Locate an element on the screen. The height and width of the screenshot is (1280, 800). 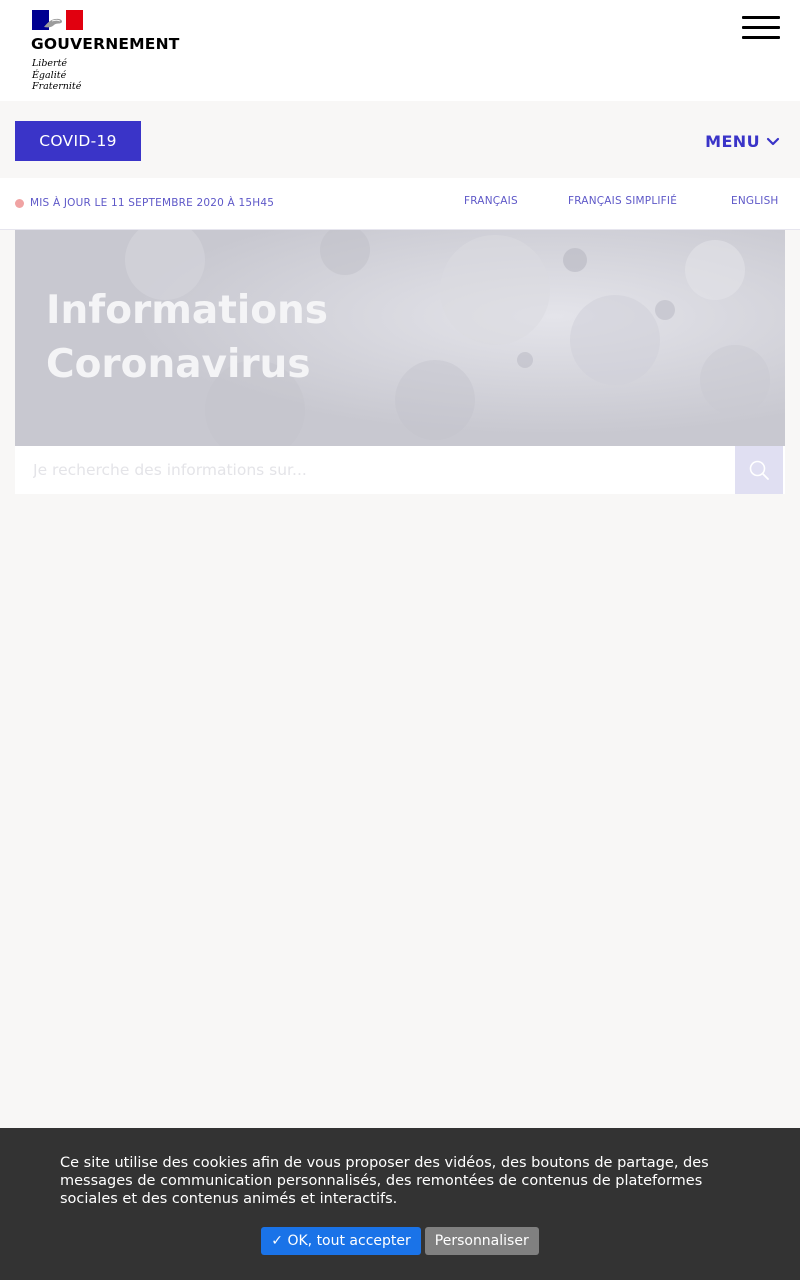
government-logo: GOUVERNEMENT Liberté Égalité Fraternité is located at coordinates (116, 53).